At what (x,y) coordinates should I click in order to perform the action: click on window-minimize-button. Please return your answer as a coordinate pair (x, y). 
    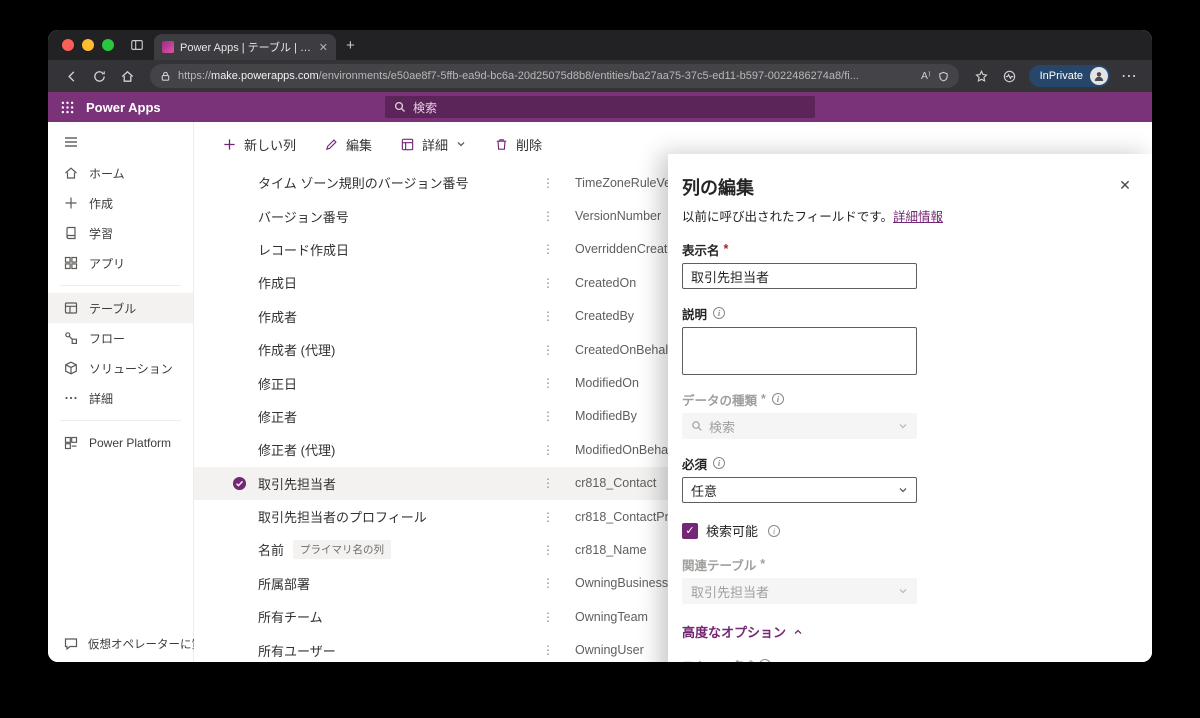
    Looking at the image, I should click on (88, 45).